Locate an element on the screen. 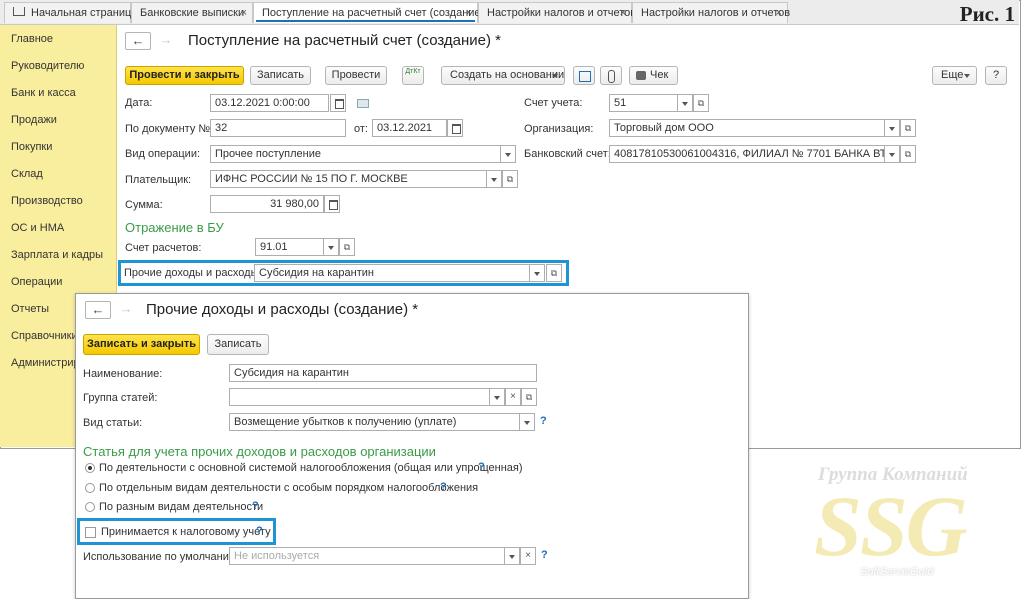  doc-date-label: от: is located at coordinates (361, 129).